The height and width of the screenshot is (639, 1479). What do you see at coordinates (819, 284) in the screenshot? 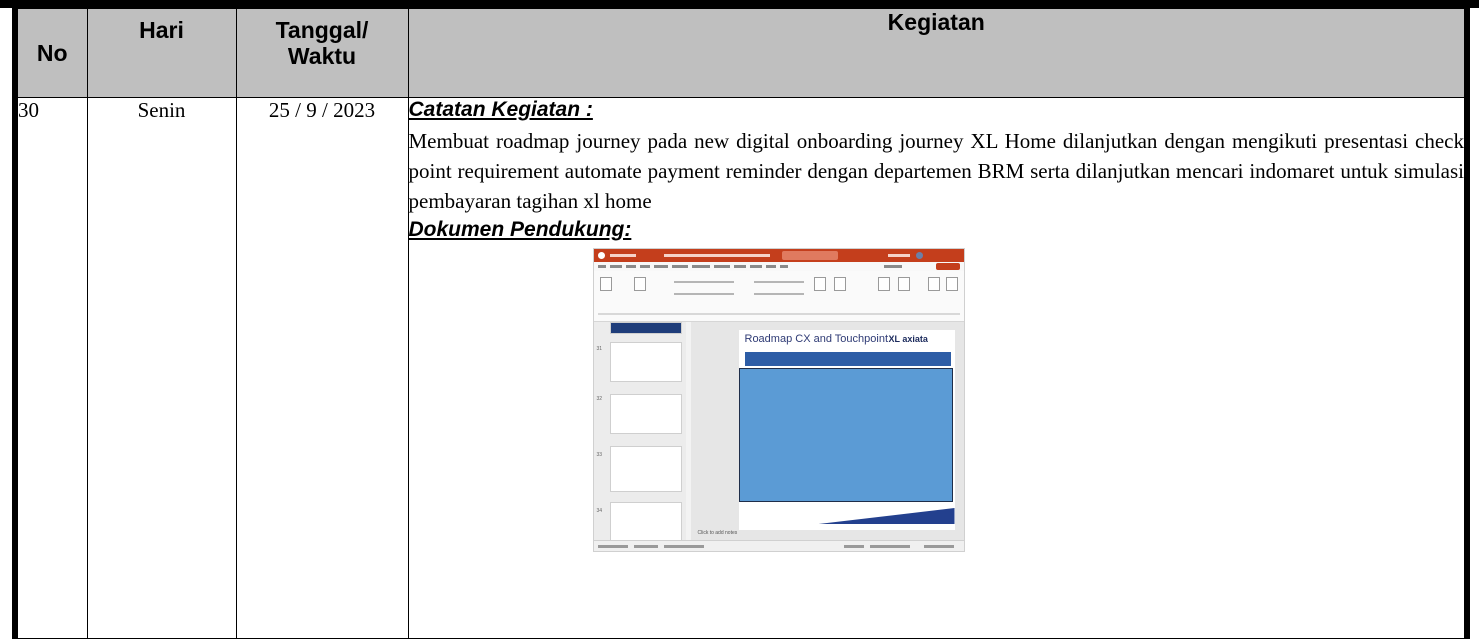
I see `shapes-icon` at bounding box center [819, 284].